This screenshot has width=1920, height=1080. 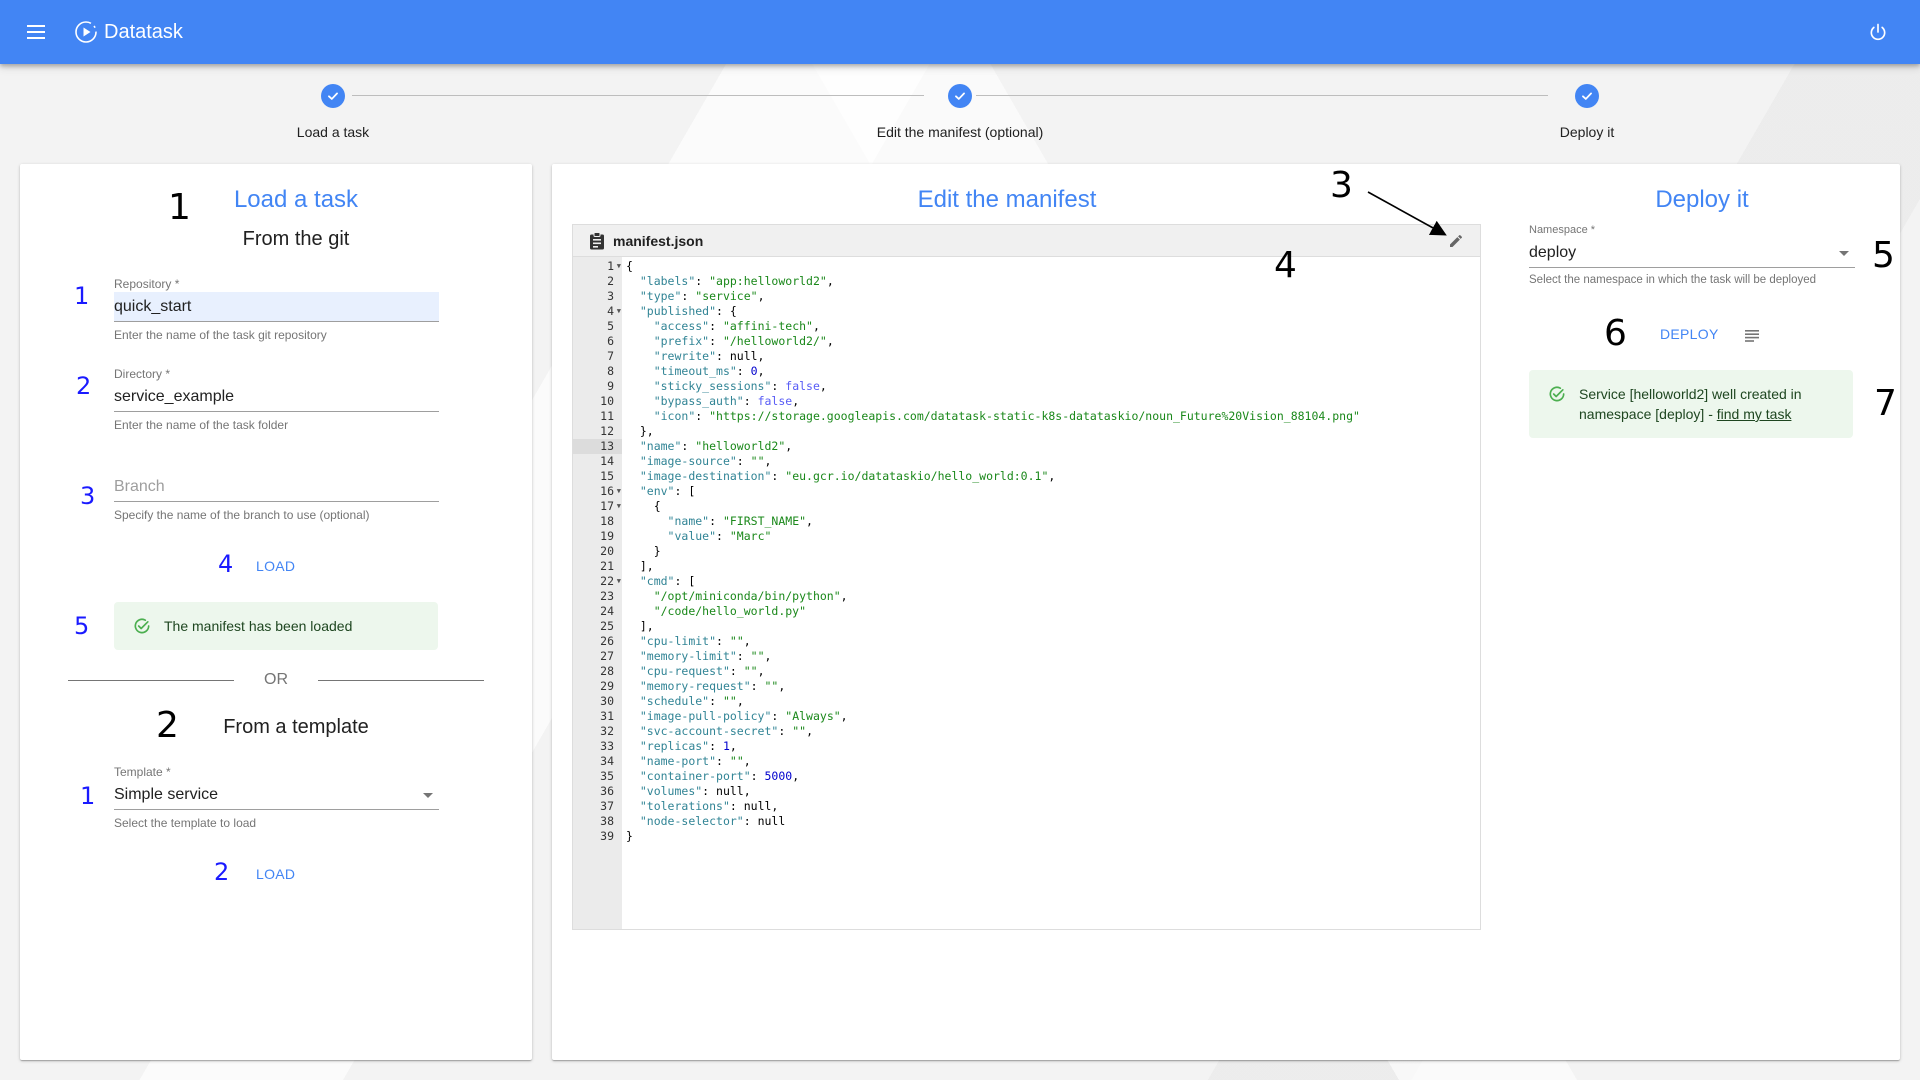 I want to click on line-number: 34, so click(x=607, y=761).